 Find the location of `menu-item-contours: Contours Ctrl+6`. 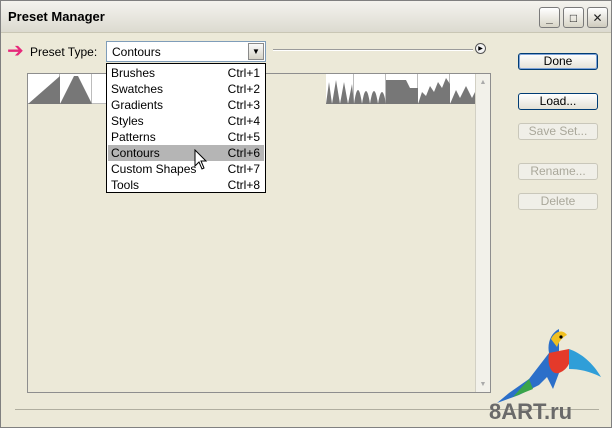

menu-item-contours: Contours Ctrl+6 is located at coordinates (186, 153).